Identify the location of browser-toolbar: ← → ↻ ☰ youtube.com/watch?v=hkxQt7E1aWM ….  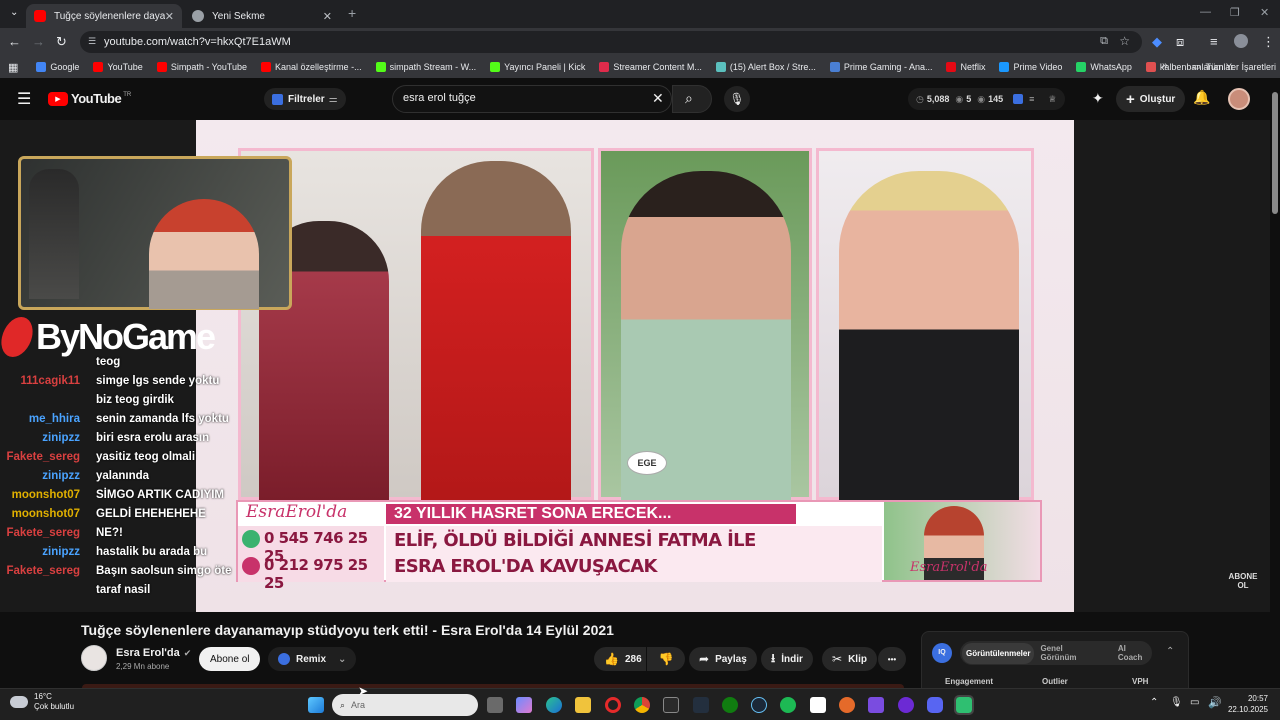
(640, 42).